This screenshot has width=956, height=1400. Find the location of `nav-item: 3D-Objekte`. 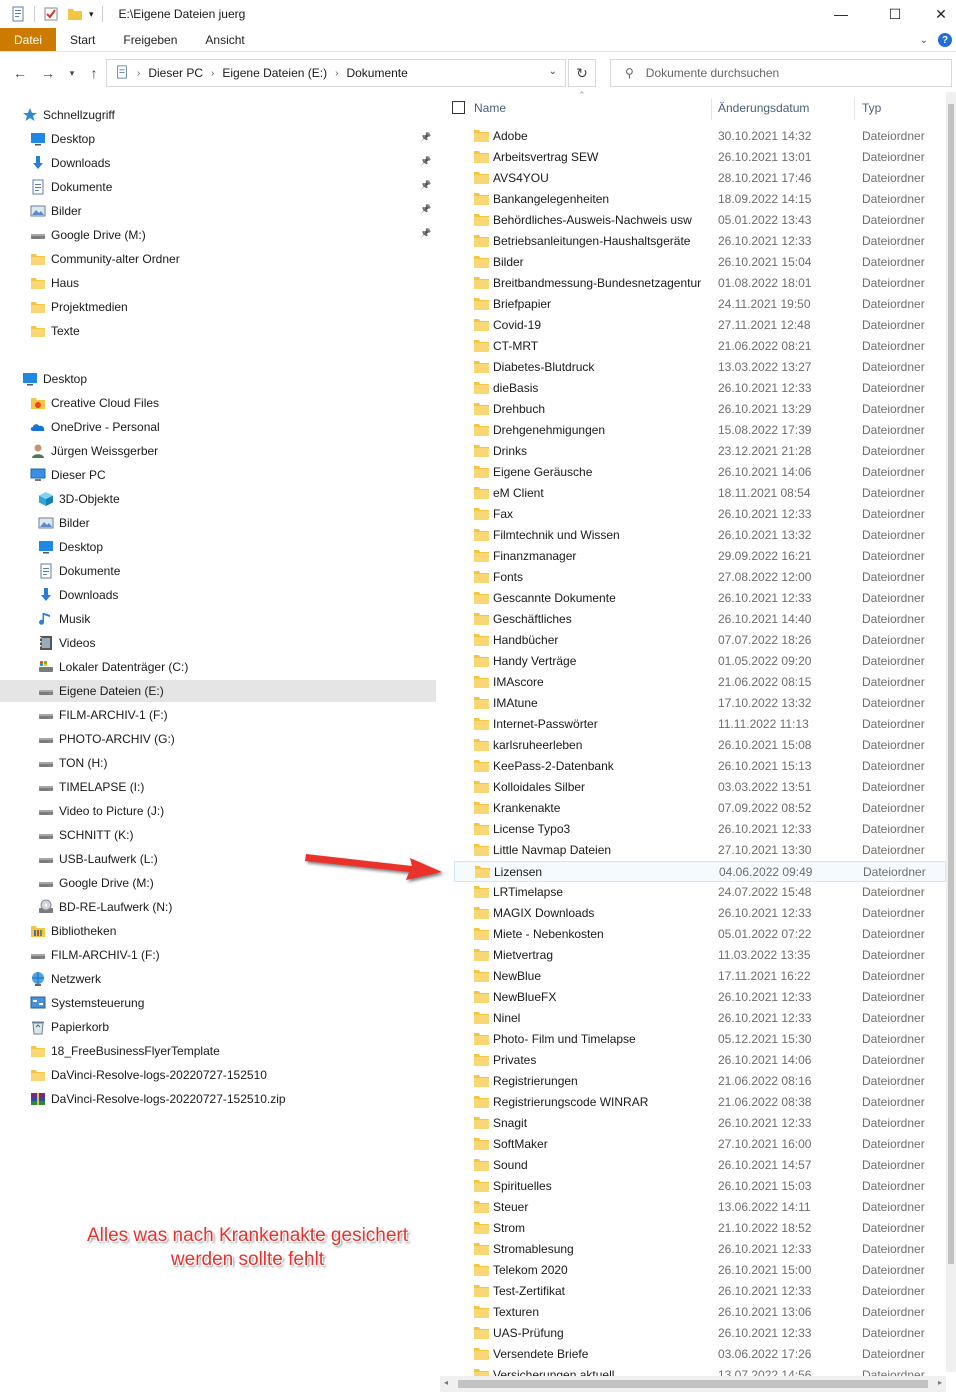

nav-item: 3D-Objekte is located at coordinates (79, 499).